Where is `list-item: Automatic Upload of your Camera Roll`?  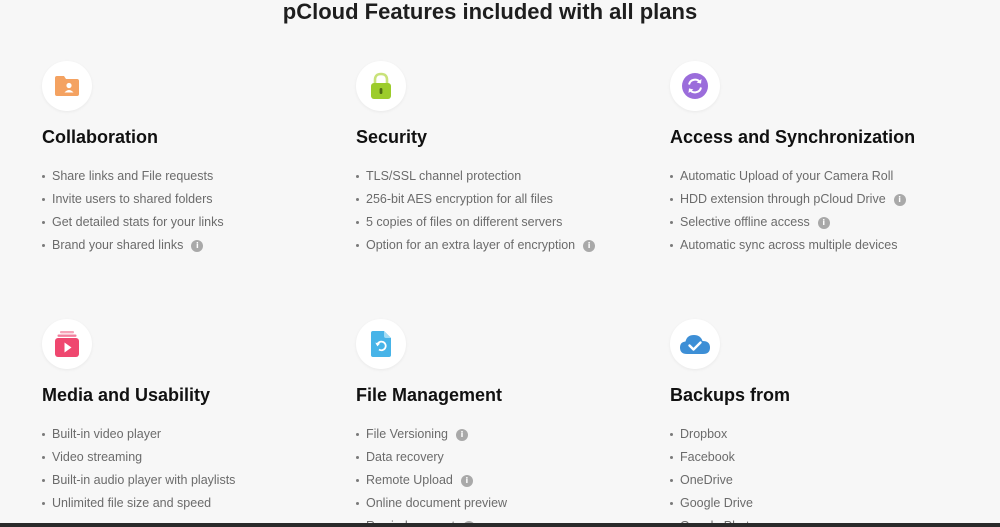 list-item: Automatic Upload of your Camera Roll is located at coordinates (820, 176).